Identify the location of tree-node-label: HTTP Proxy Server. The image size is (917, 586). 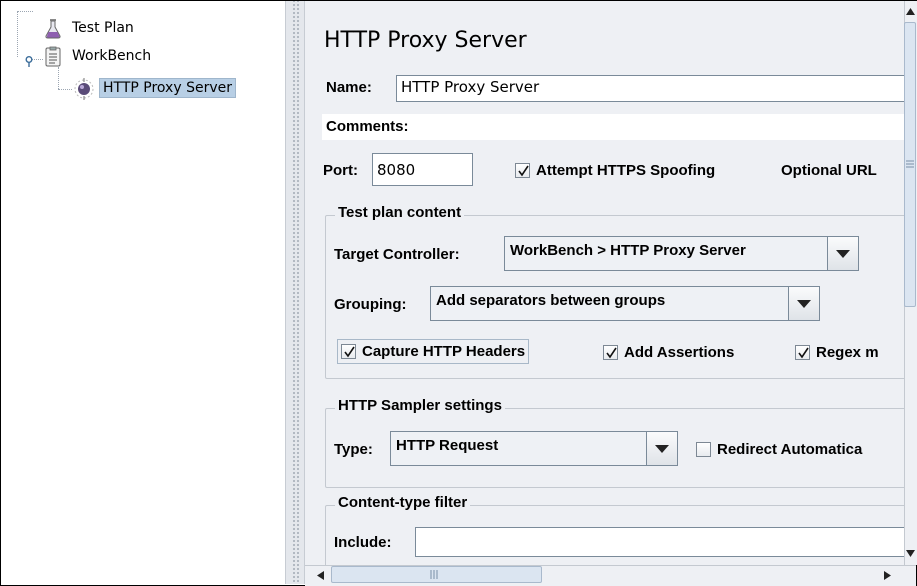
(167, 88).